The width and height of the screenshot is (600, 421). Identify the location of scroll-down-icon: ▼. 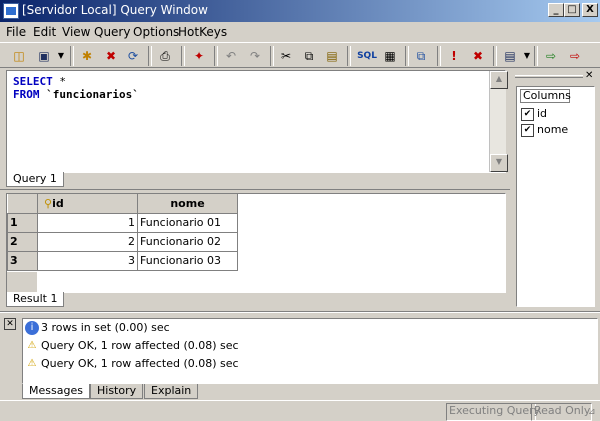
(499, 163).